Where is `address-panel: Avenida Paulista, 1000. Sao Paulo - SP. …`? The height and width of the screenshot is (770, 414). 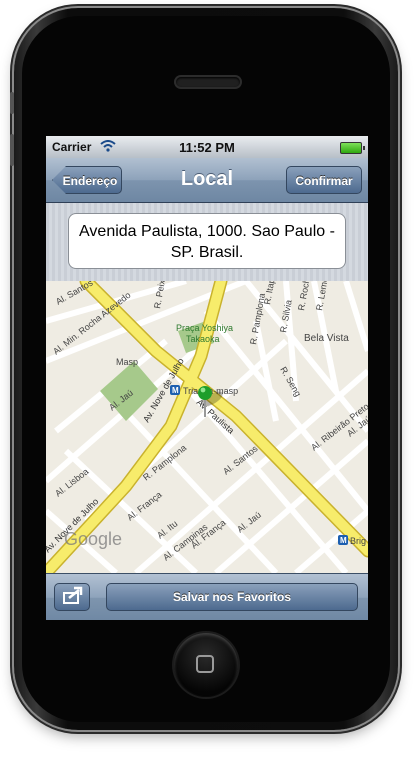
address-panel: Avenida Paulista, 1000. Sao Paulo - SP. … is located at coordinates (207, 242).